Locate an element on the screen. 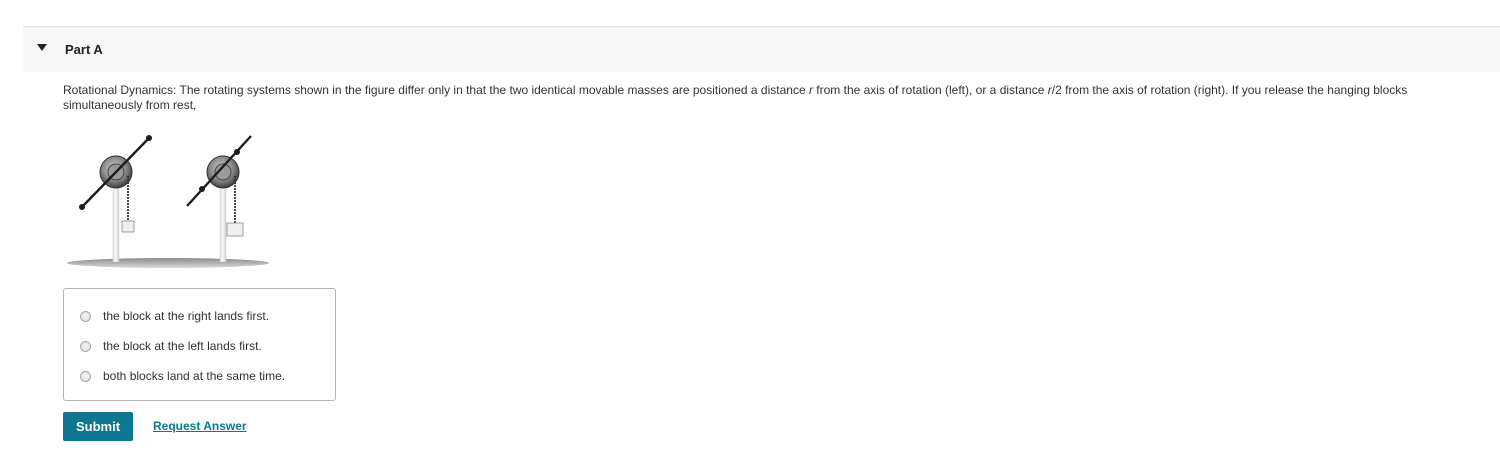 The height and width of the screenshot is (450, 1500). choice-label: the block at the left lands first. is located at coordinates (182, 346).